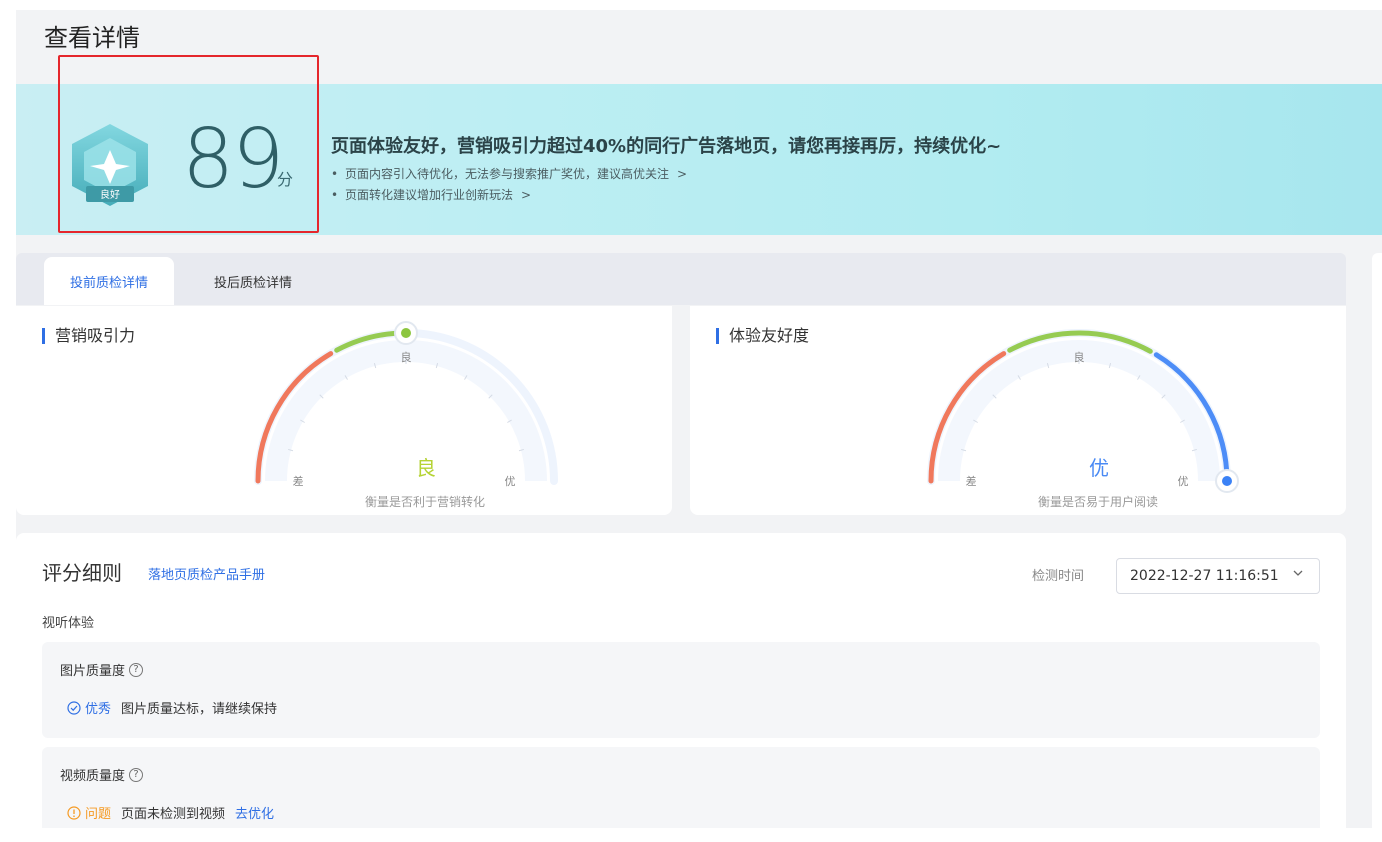  I want to click on gauge-level-value: 优, so click(1099, 468).